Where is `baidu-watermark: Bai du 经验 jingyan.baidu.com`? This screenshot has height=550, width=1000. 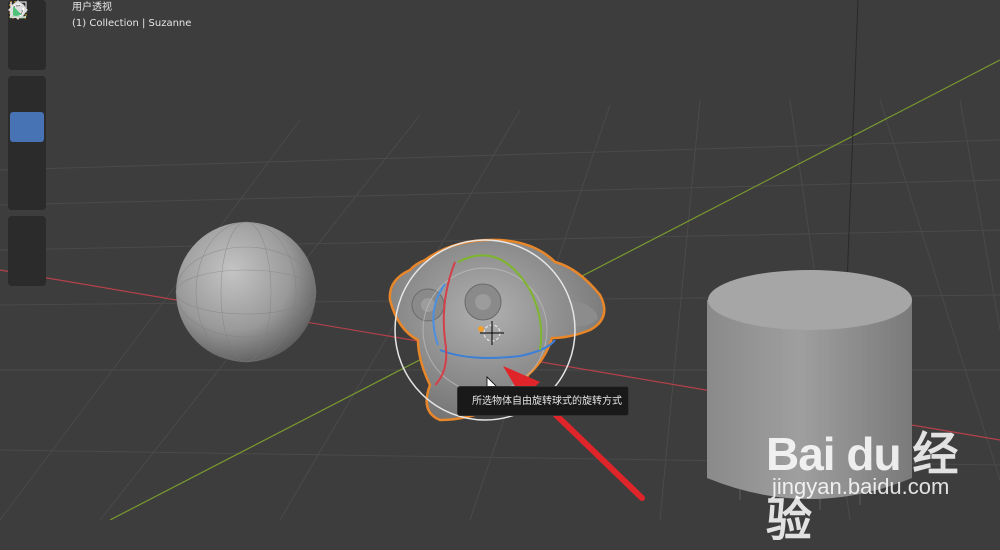
baidu-watermark: Bai du 经验 jingyan.baidu.com is located at coordinates (875, 478).